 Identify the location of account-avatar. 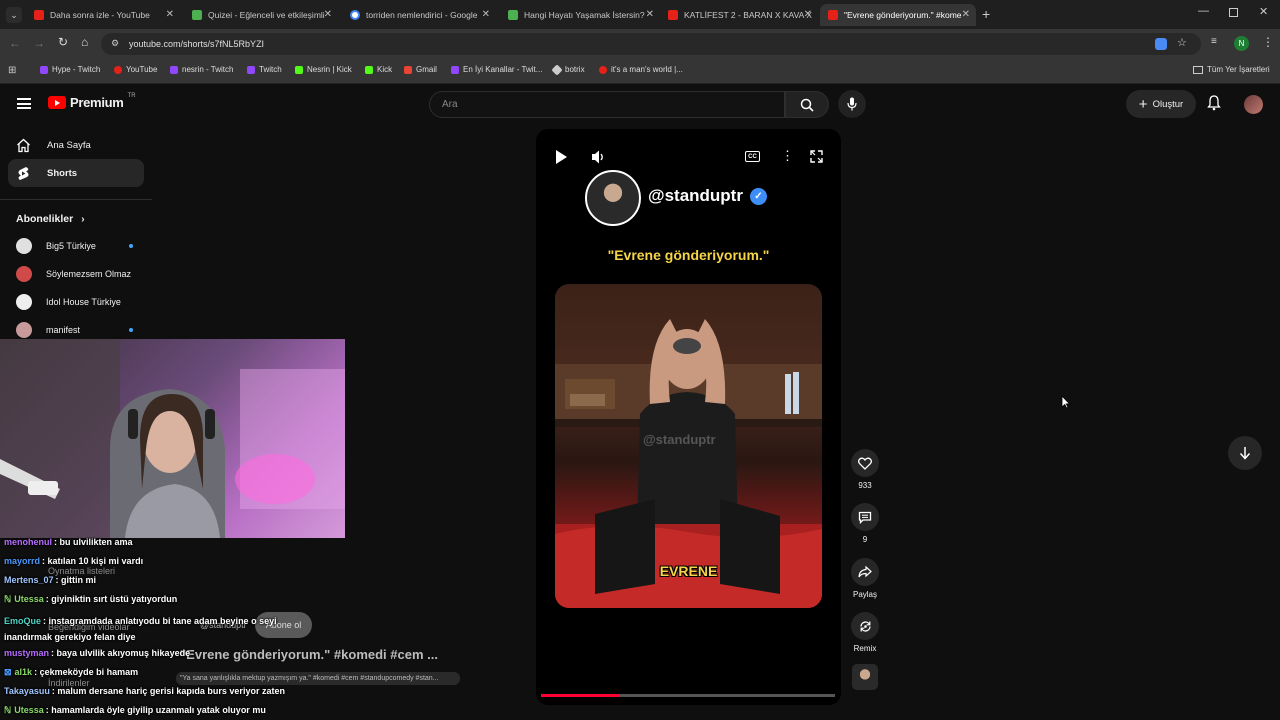
(1253, 104).